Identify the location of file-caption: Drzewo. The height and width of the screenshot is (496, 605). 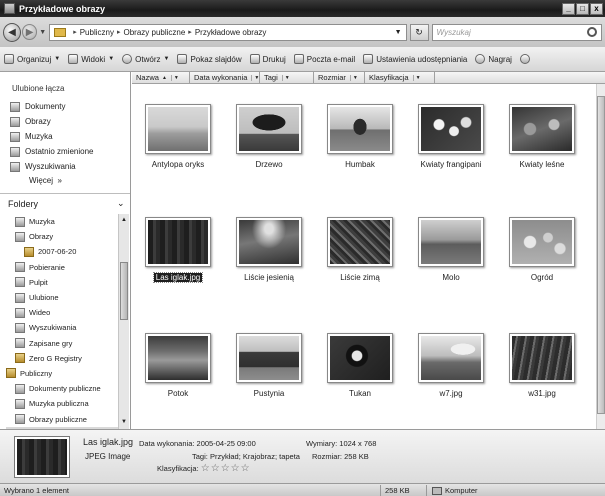
(268, 164).